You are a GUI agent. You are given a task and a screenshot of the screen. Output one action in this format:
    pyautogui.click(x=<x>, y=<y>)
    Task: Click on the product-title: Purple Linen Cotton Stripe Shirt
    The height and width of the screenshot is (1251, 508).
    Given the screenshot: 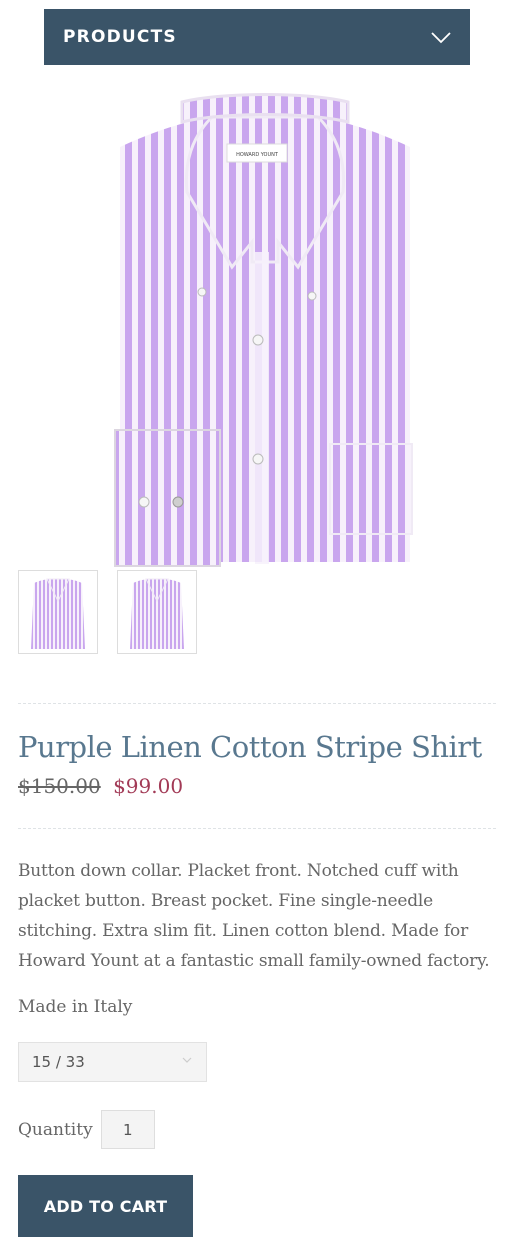 What is the action you would take?
    pyautogui.click(x=250, y=747)
    